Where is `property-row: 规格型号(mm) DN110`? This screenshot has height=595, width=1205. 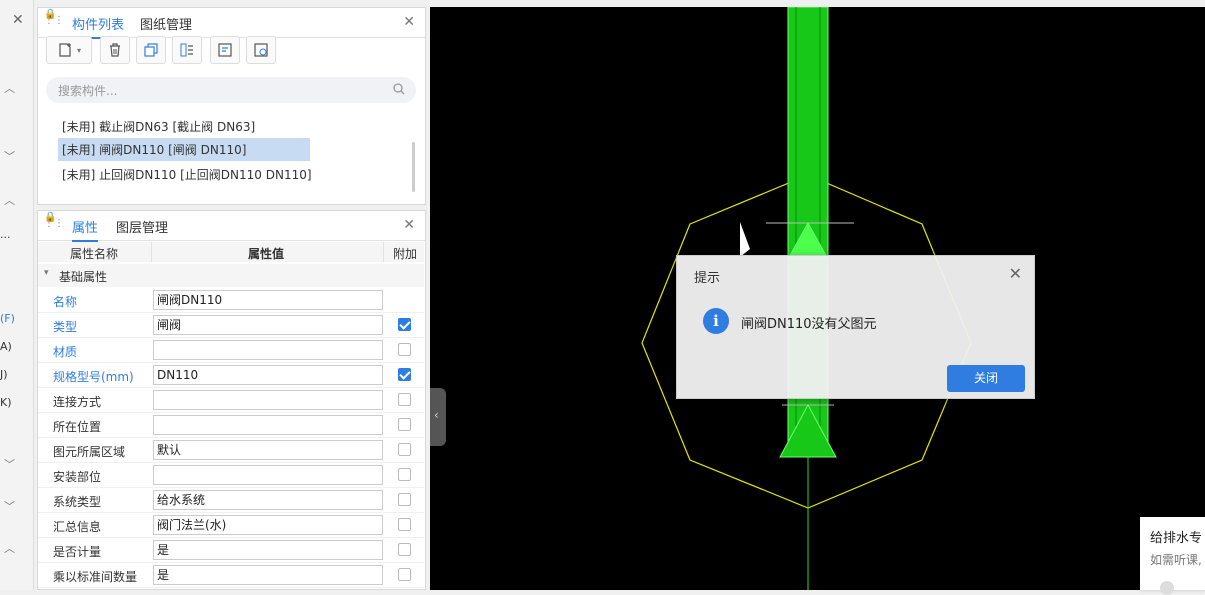 property-row: 规格型号(mm) DN110 is located at coordinates (231, 375).